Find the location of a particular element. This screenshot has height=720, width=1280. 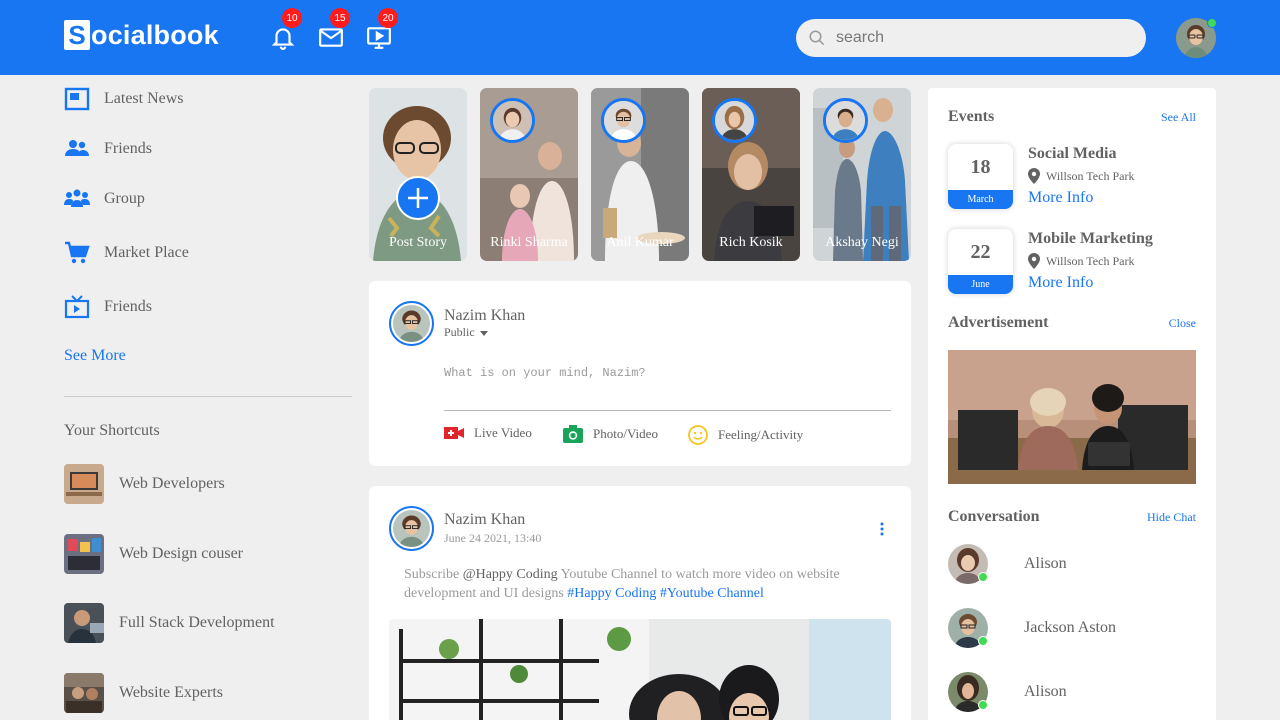

close-ad-link: Close is located at coordinates (1182, 323).